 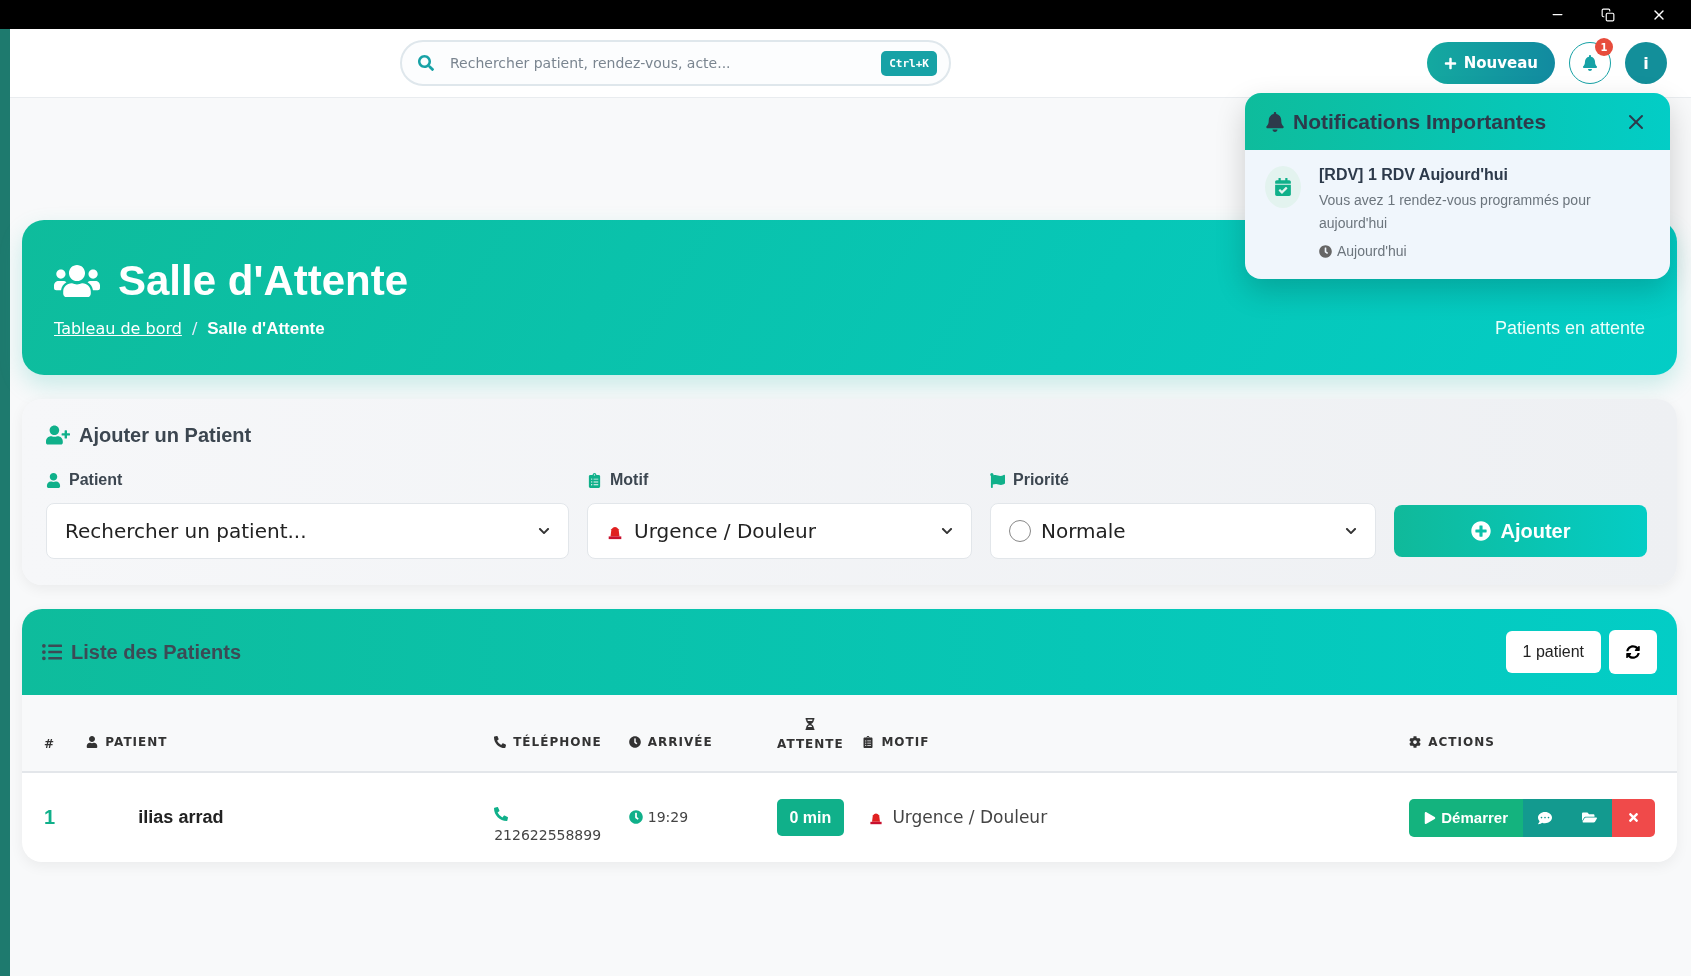 I want to click on arrival-column-icon, so click(x=634, y=742).